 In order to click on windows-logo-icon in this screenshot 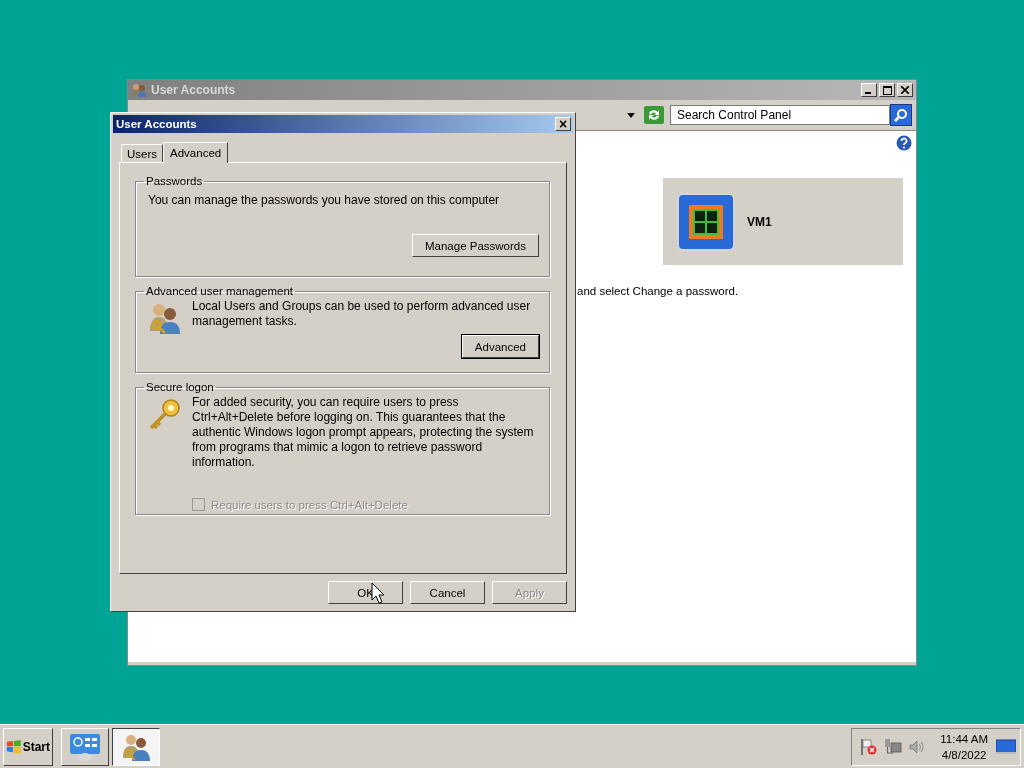, I will do `click(14, 746)`.